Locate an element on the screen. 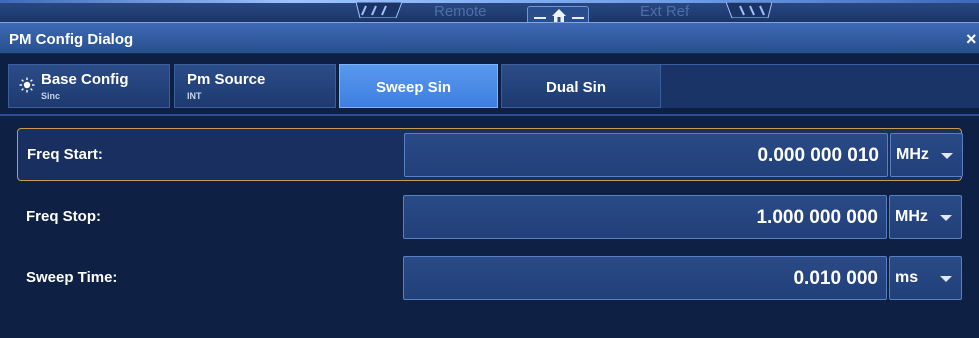 The width and height of the screenshot is (979, 338). sweep-time-unit: ms is located at coordinates (907, 277).